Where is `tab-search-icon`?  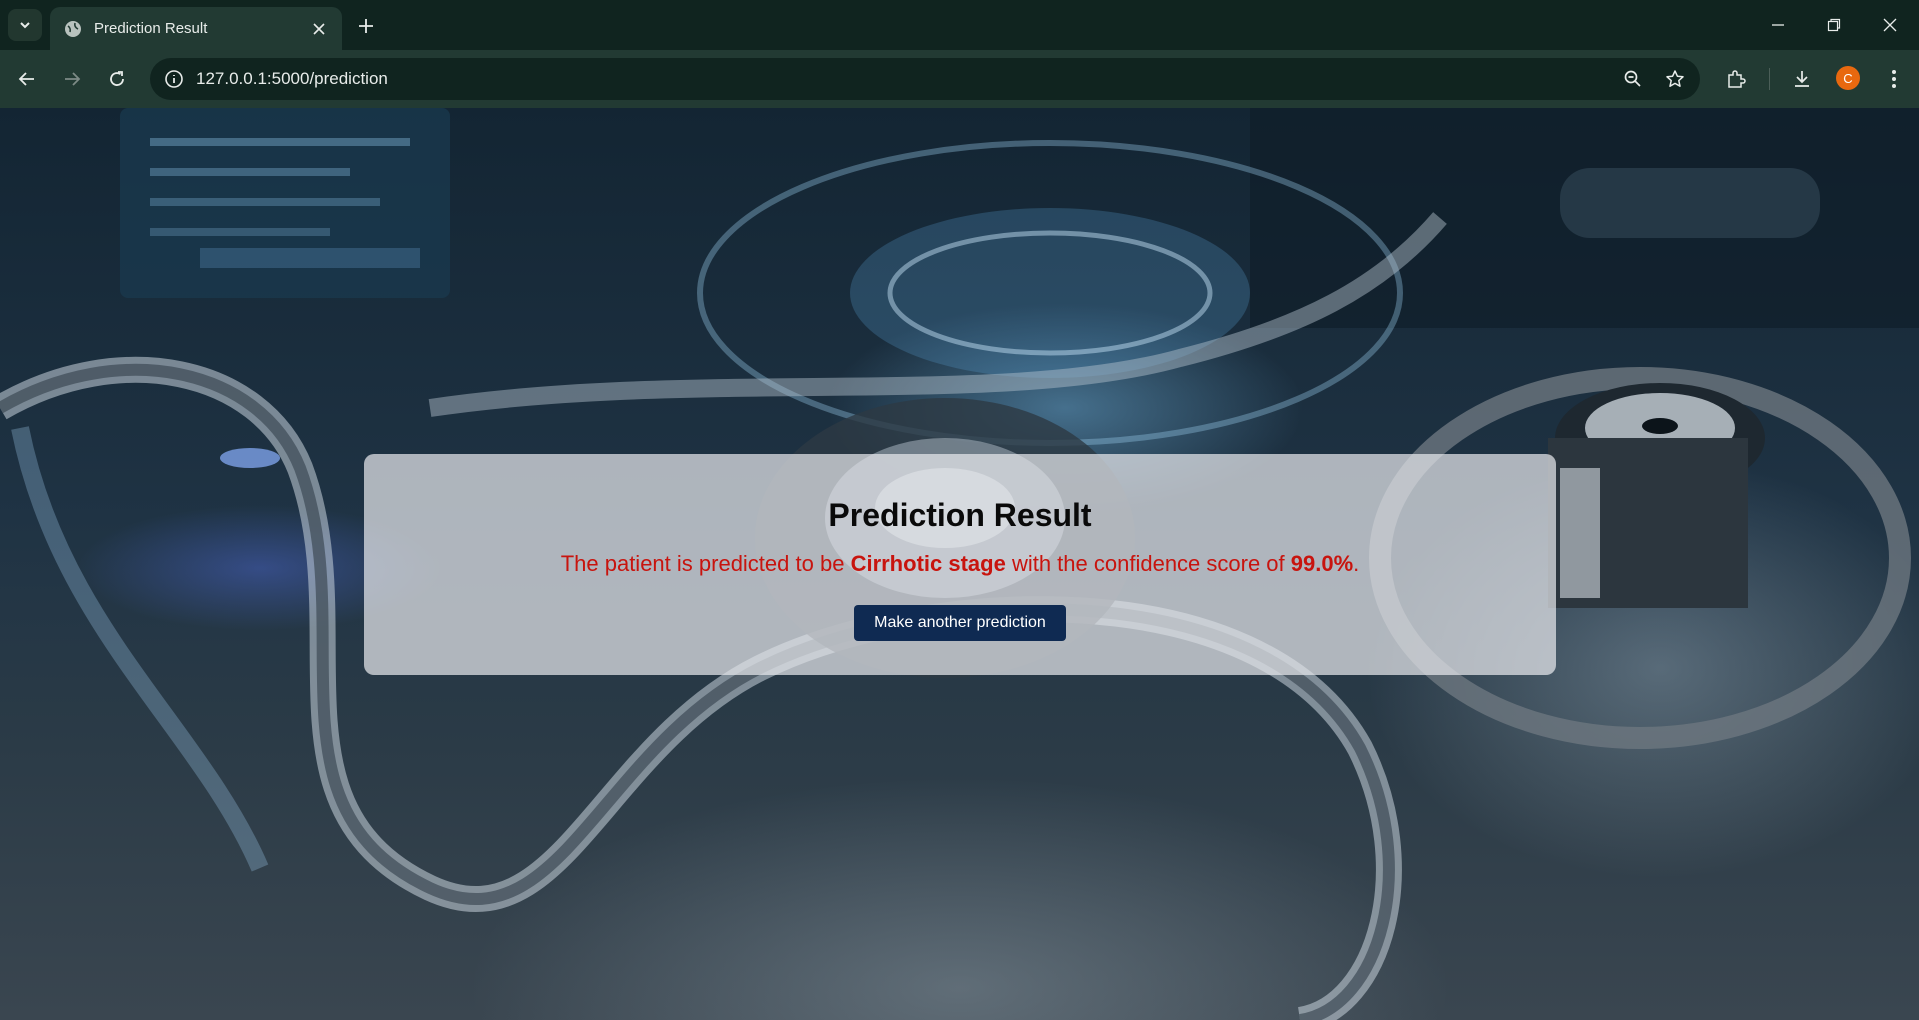 tab-search-icon is located at coordinates (25, 25).